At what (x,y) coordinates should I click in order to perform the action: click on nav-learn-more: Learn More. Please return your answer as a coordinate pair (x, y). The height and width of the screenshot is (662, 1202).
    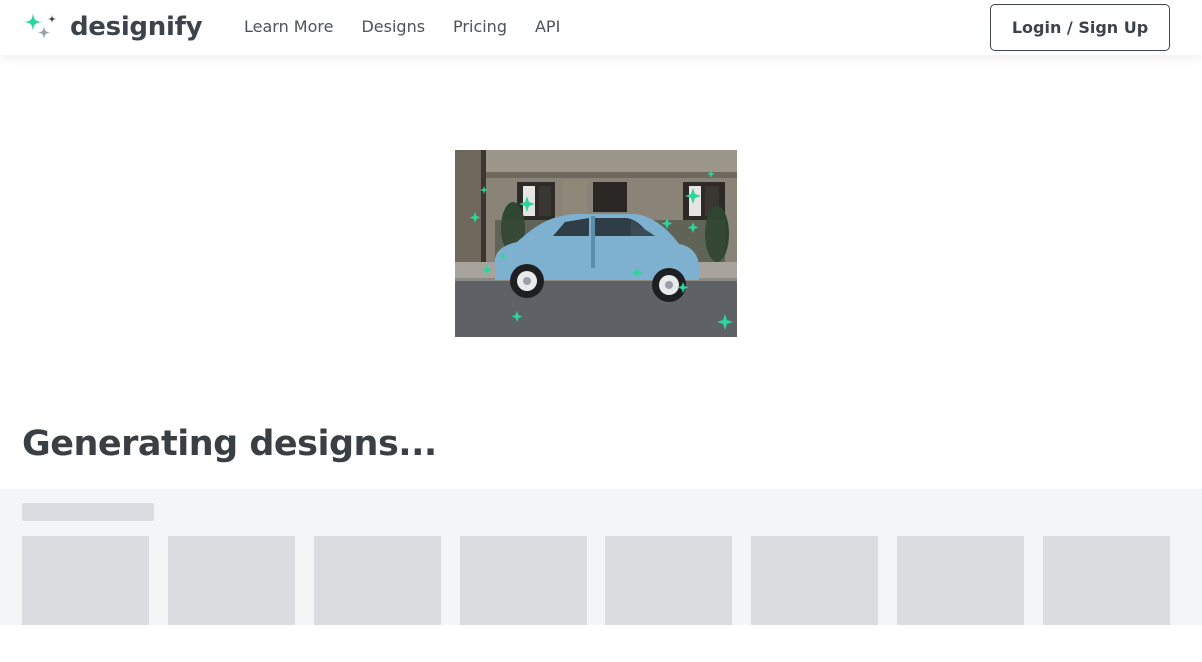
    Looking at the image, I should click on (288, 27).